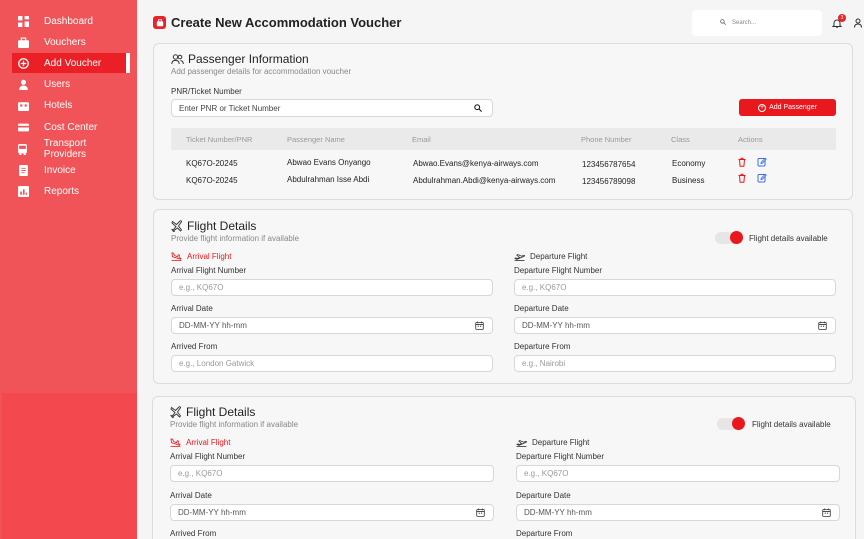 Image resolution: width=864 pixels, height=539 pixels. What do you see at coordinates (328, 179) in the screenshot?
I see `cell-name: Abdulrahman Isse Abdi` at bounding box center [328, 179].